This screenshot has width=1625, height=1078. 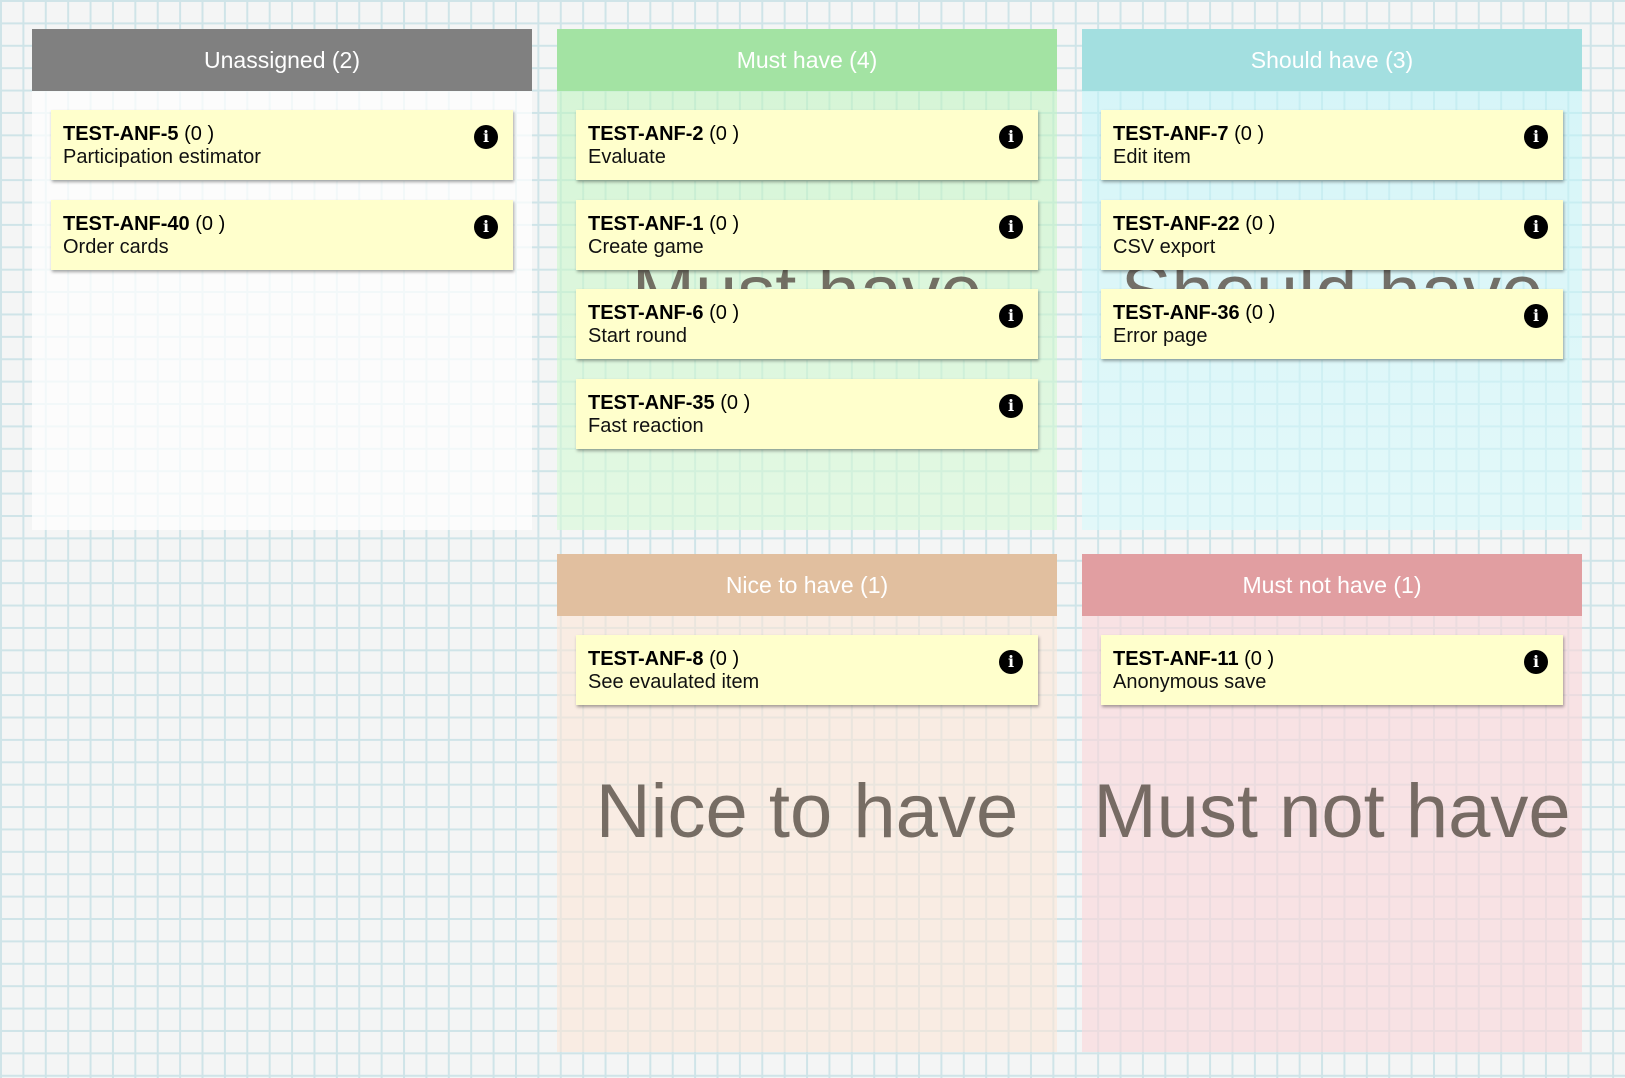 What do you see at coordinates (1190, 682) in the screenshot?
I see `card-title: Anonymous save` at bounding box center [1190, 682].